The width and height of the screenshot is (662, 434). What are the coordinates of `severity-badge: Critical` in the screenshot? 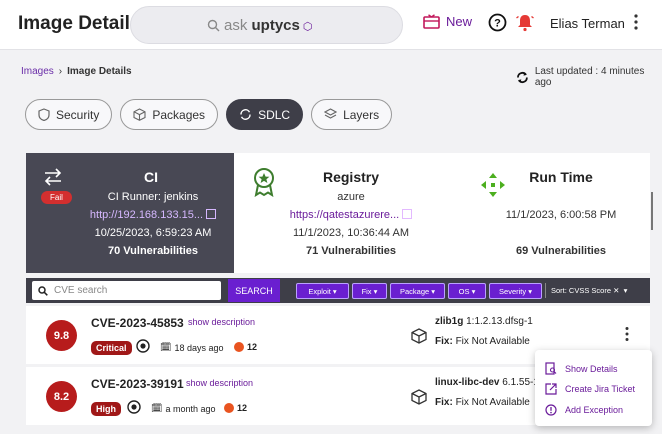 It's located at (111, 348).